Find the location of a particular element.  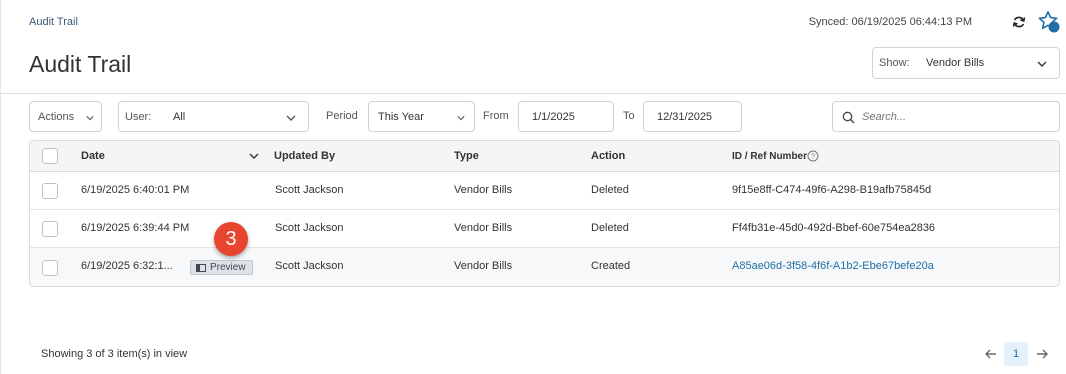

row-ref-link: A85ae06d-3f58-4f6f-A1b2-Ebe67befe20a is located at coordinates (833, 266).